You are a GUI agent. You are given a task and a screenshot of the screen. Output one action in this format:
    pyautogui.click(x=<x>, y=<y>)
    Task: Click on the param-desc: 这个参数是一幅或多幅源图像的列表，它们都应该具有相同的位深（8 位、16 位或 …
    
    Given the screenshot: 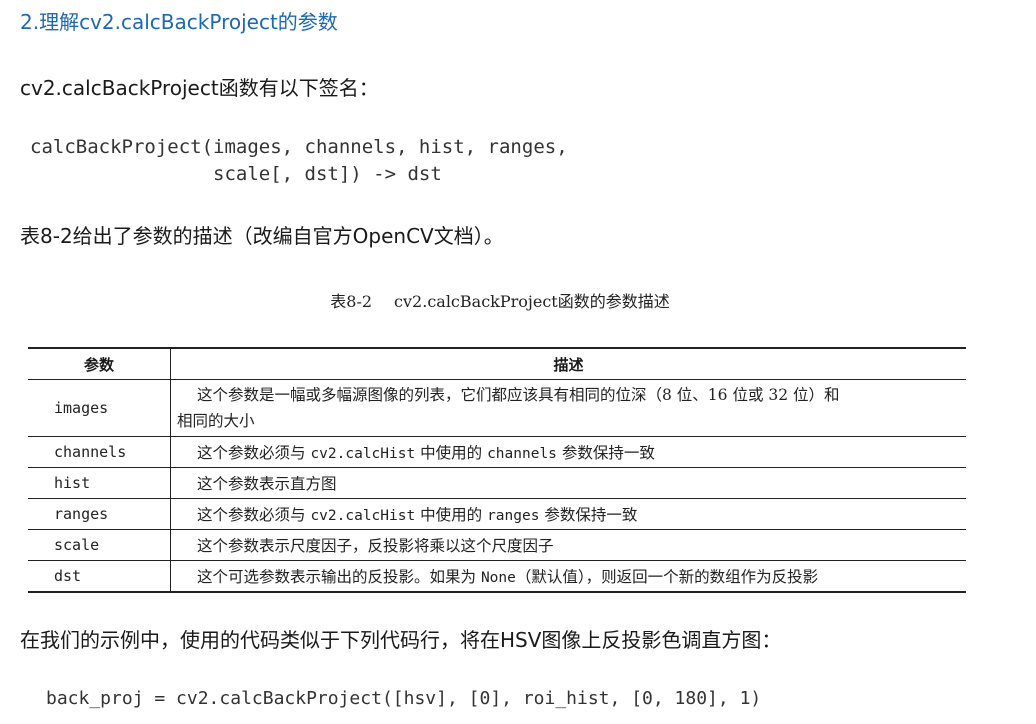 What is the action you would take?
    pyautogui.click(x=568, y=408)
    